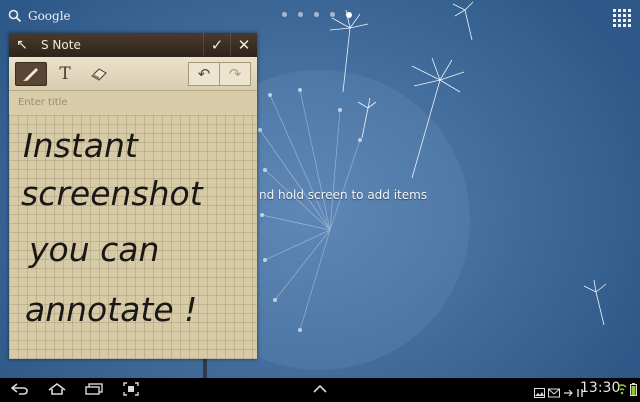 This screenshot has width=640, height=402. I want to click on handwriting-line: Instant, so click(81, 145).